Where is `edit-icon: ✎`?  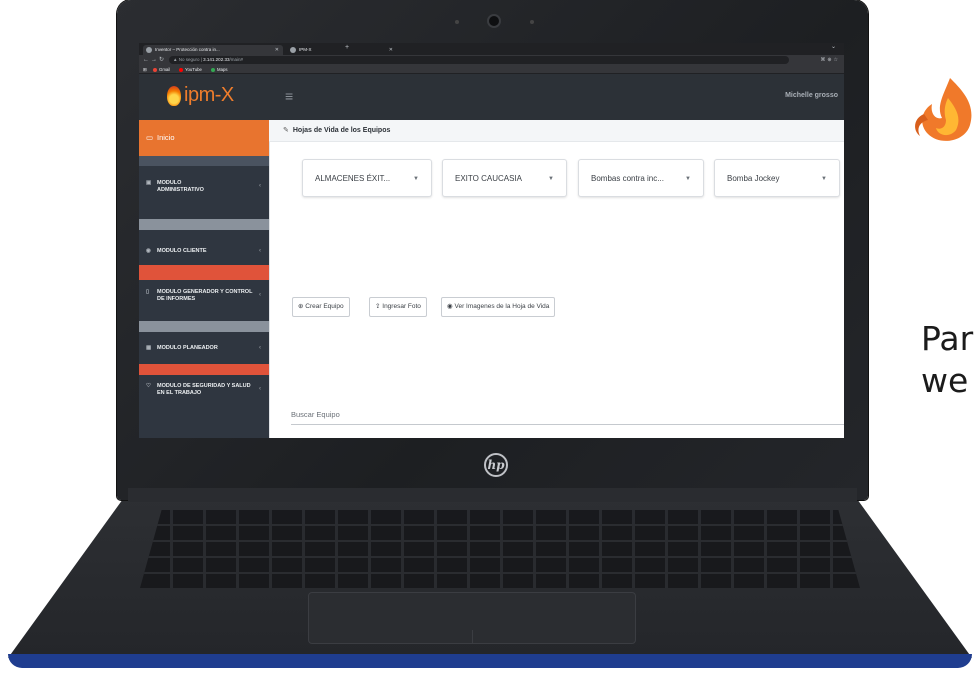 edit-icon: ✎ is located at coordinates (286, 130).